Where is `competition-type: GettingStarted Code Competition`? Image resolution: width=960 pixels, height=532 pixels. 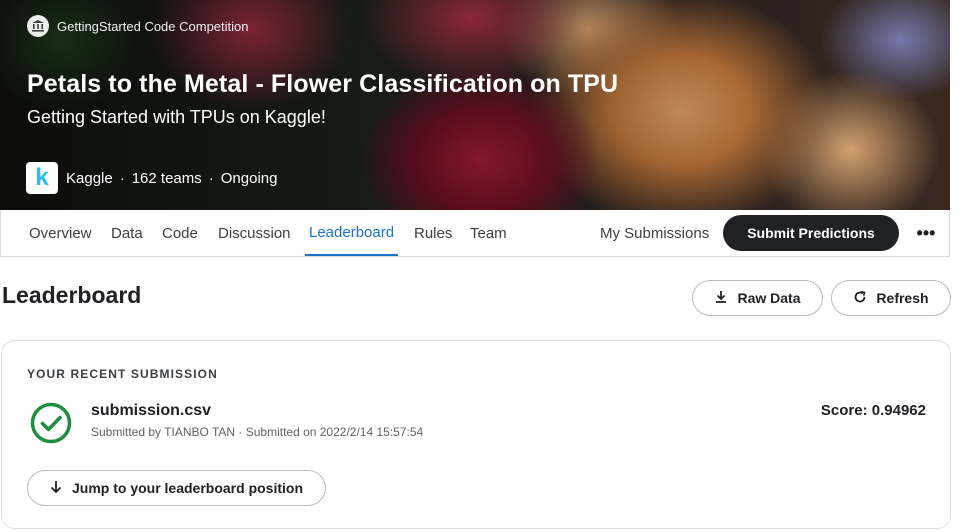 competition-type: GettingStarted Code Competition is located at coordinates (138, 26).